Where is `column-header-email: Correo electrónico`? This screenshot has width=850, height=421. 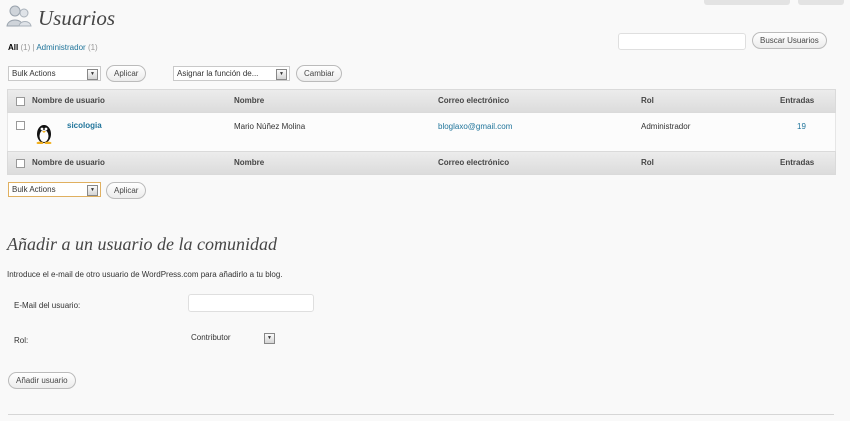
column-header-email: Correo electrónico is located at coordinates (473, 100).